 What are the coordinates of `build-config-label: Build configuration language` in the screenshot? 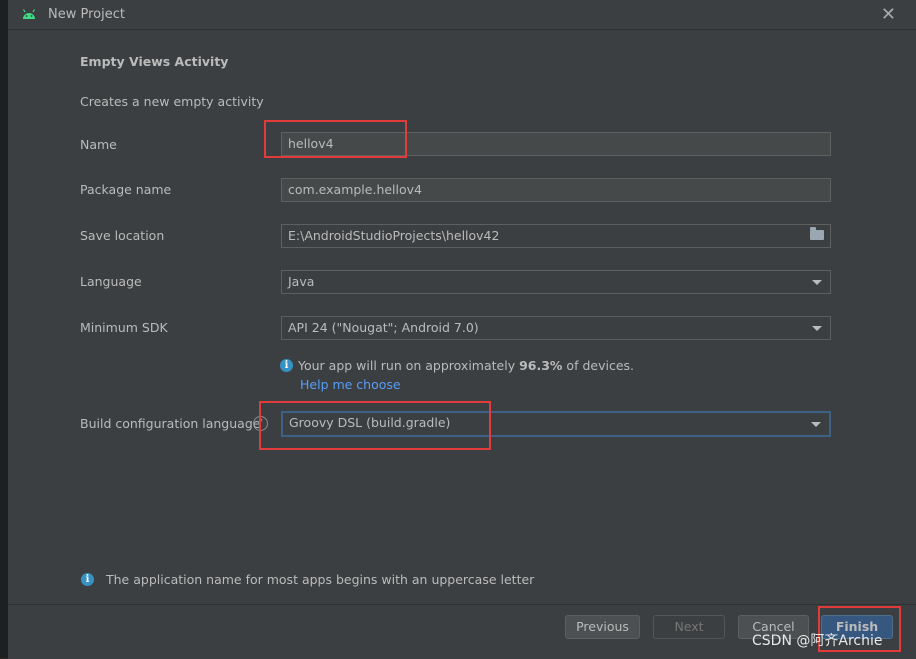 It's located at (170, 423).